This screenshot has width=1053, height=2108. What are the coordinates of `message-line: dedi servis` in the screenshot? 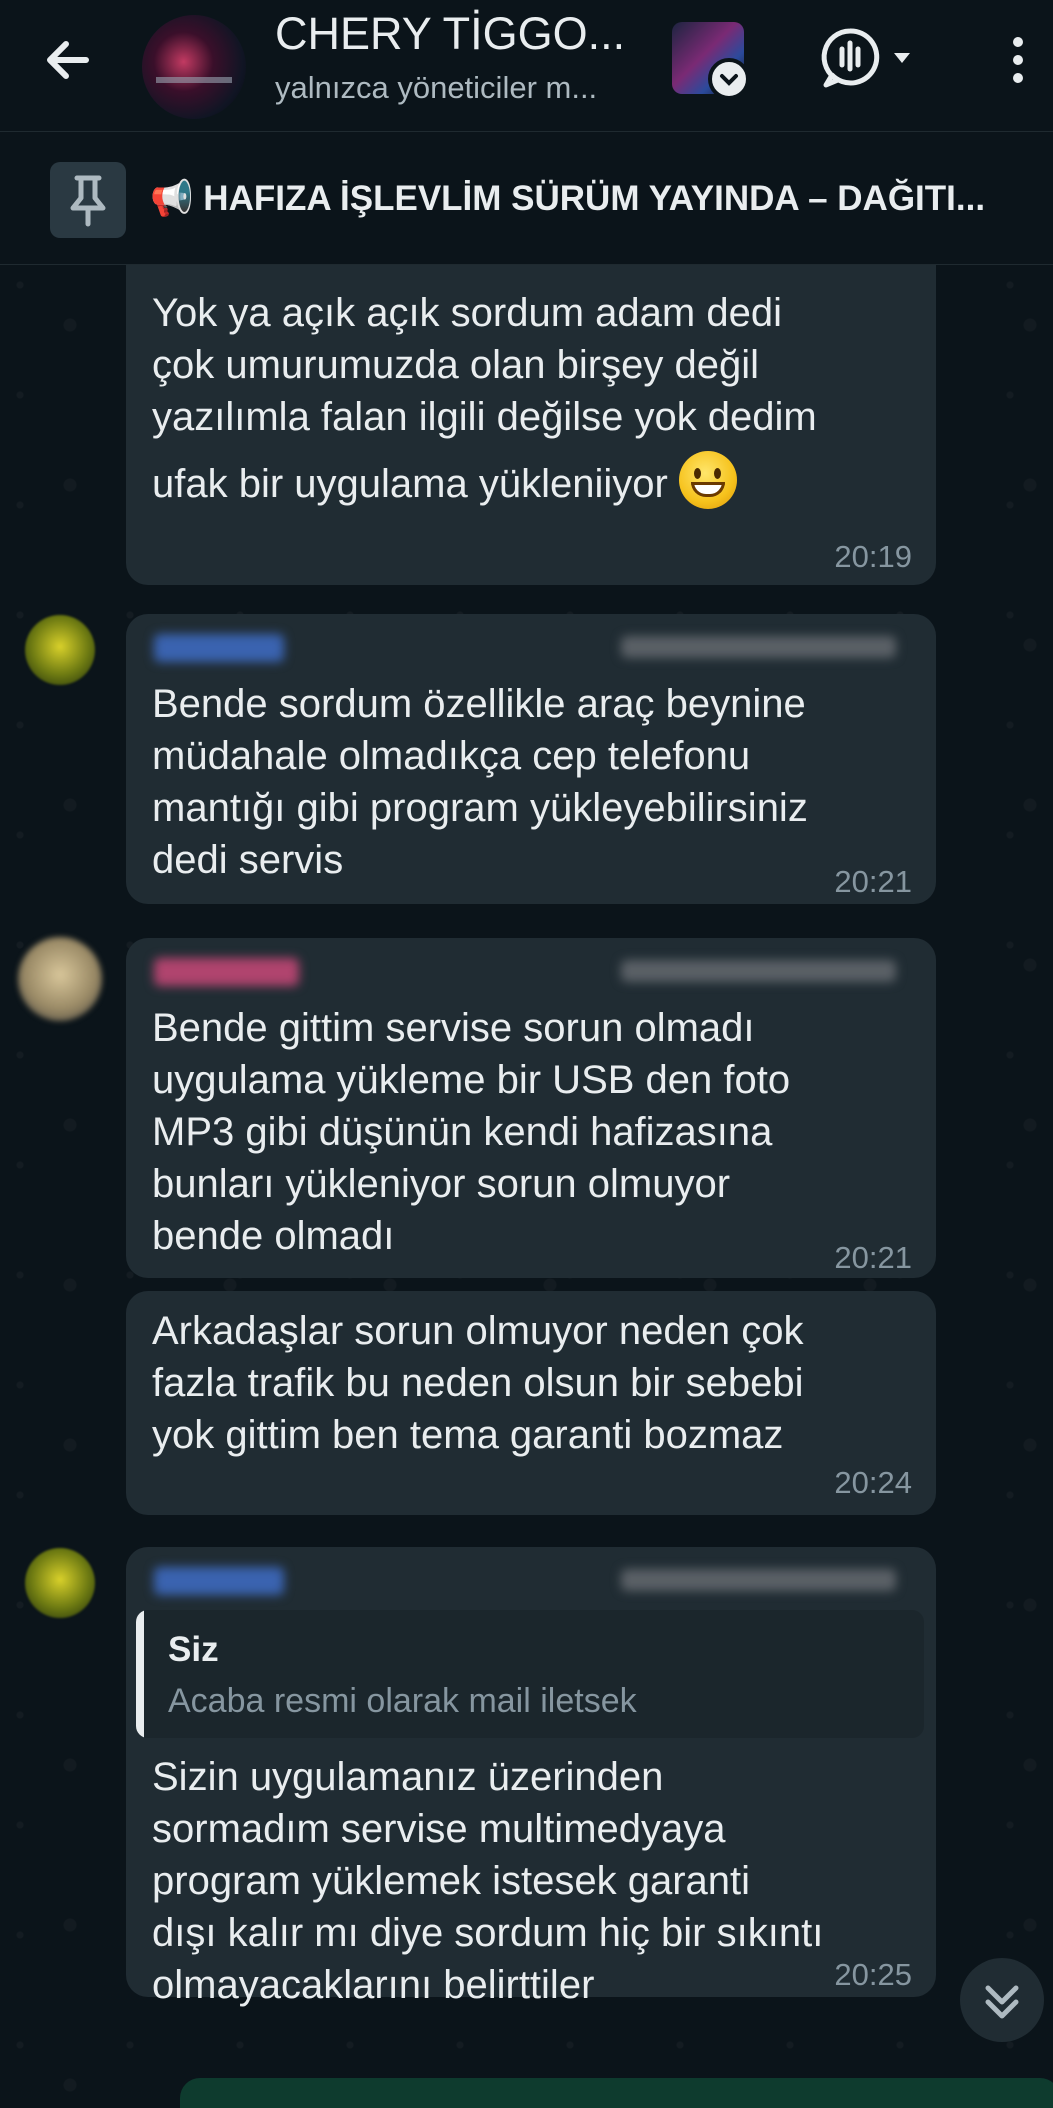 It's located at (248, 860).